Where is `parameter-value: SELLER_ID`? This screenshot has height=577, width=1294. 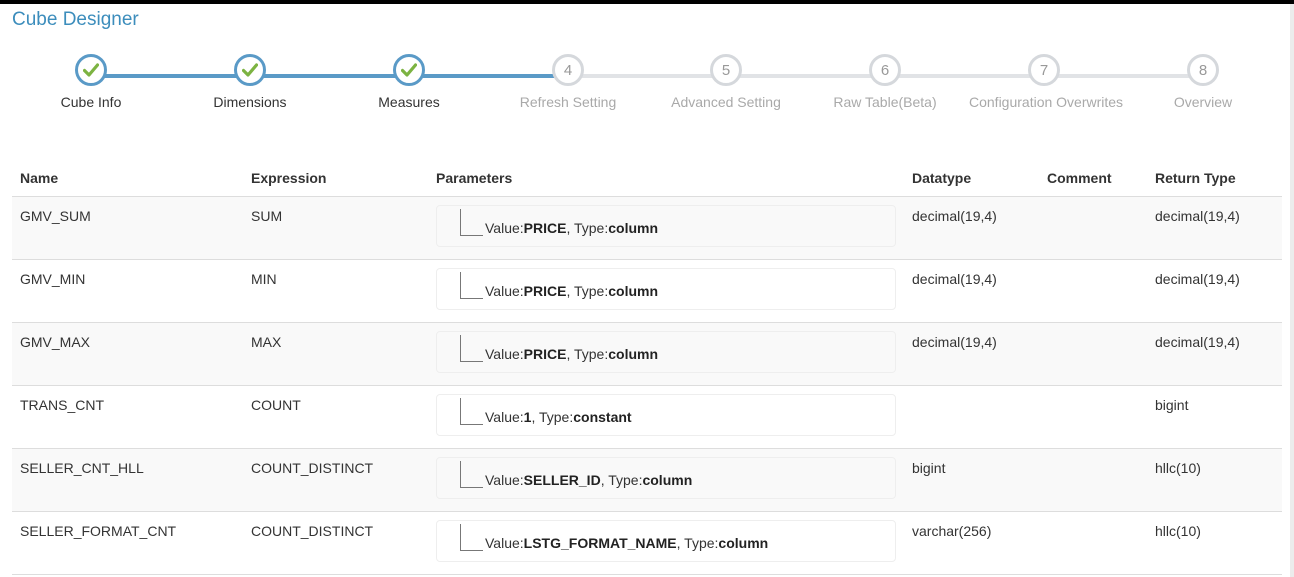 parameter-value: SELLER_ID is located at coordinates (562, 480).